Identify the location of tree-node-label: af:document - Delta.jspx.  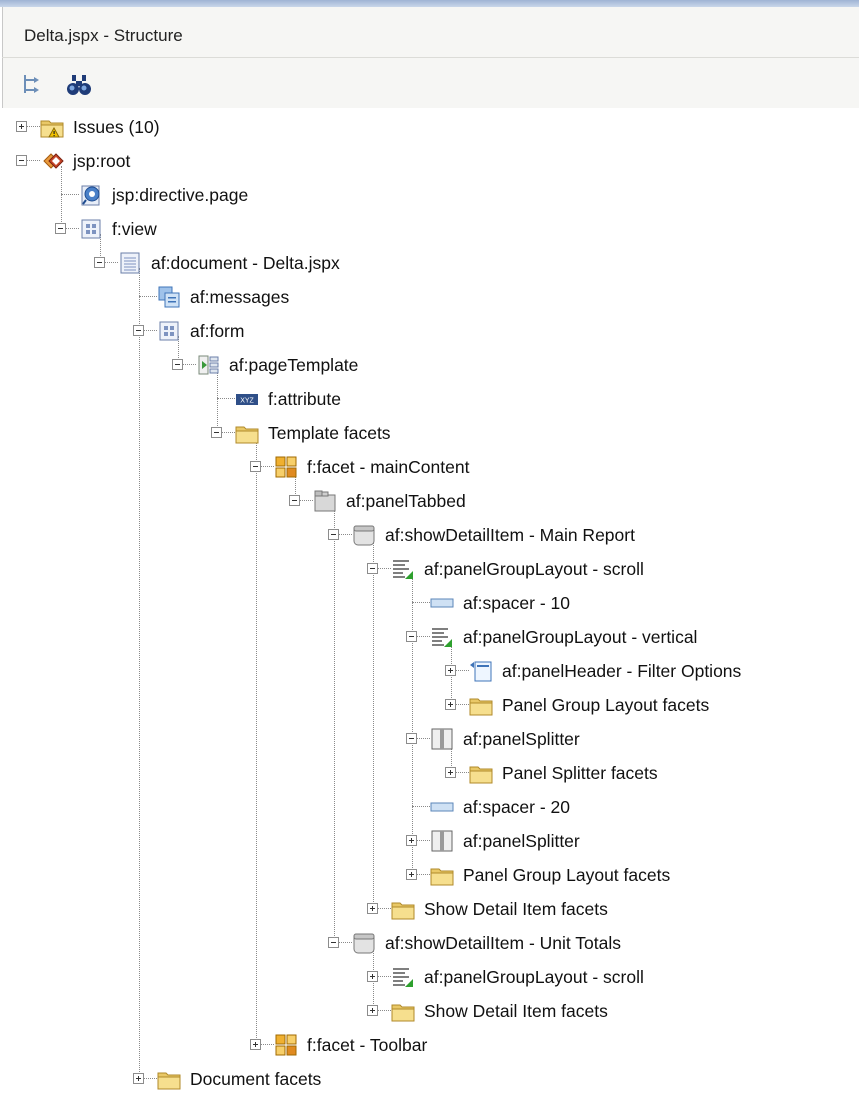
(245, 263).